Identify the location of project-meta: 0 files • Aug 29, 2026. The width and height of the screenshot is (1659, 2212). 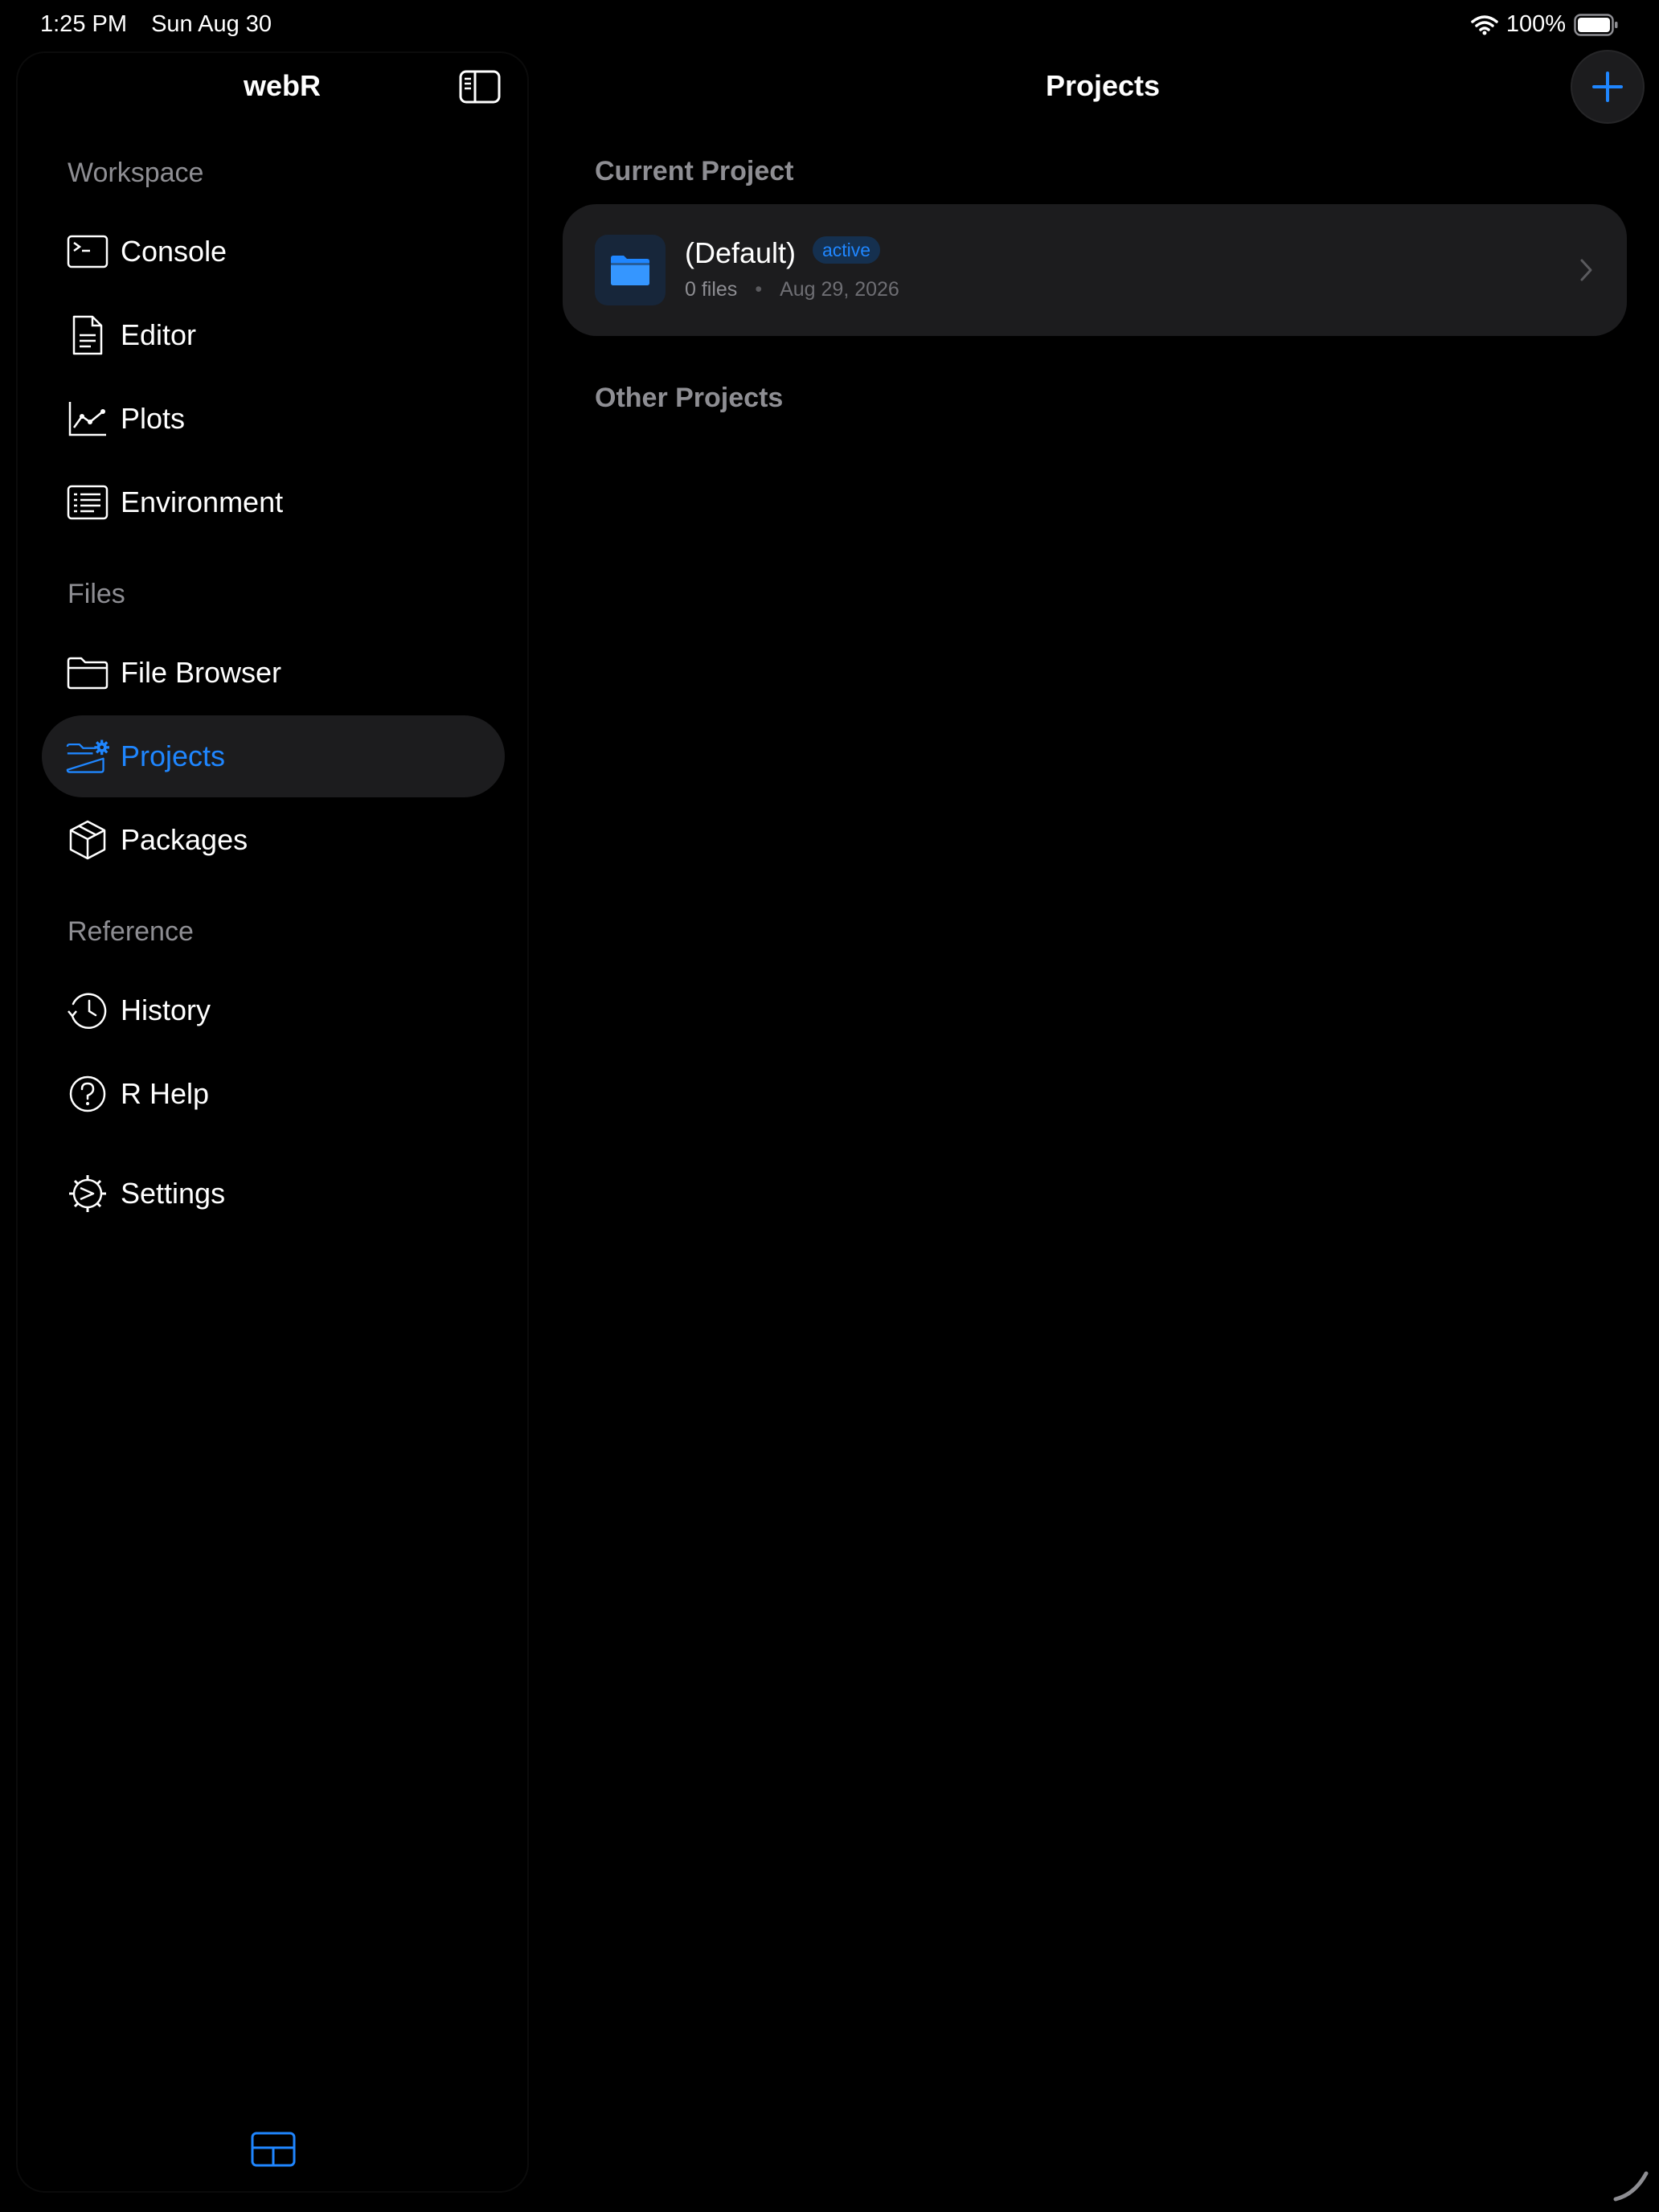
(792, 289).